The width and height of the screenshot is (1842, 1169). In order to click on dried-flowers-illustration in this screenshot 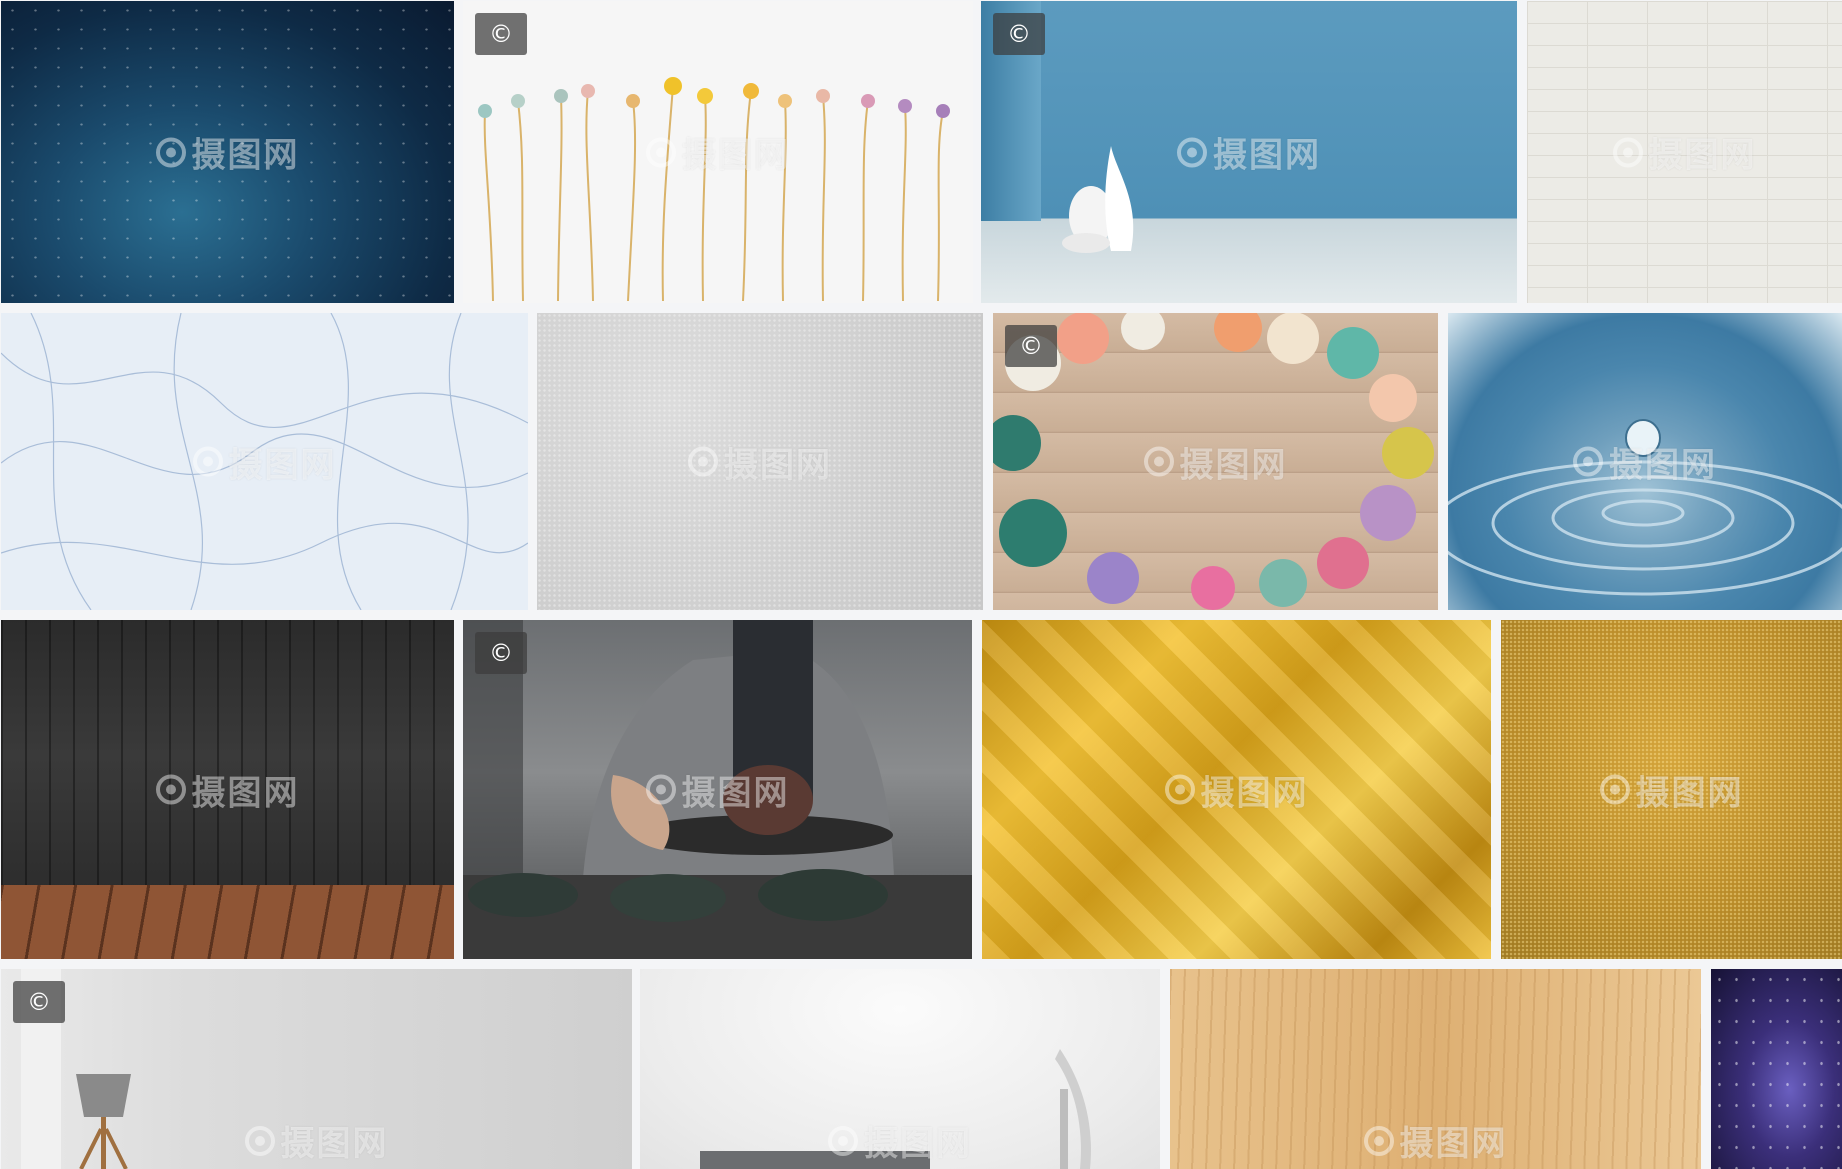, I will do `click(714, 189)`.